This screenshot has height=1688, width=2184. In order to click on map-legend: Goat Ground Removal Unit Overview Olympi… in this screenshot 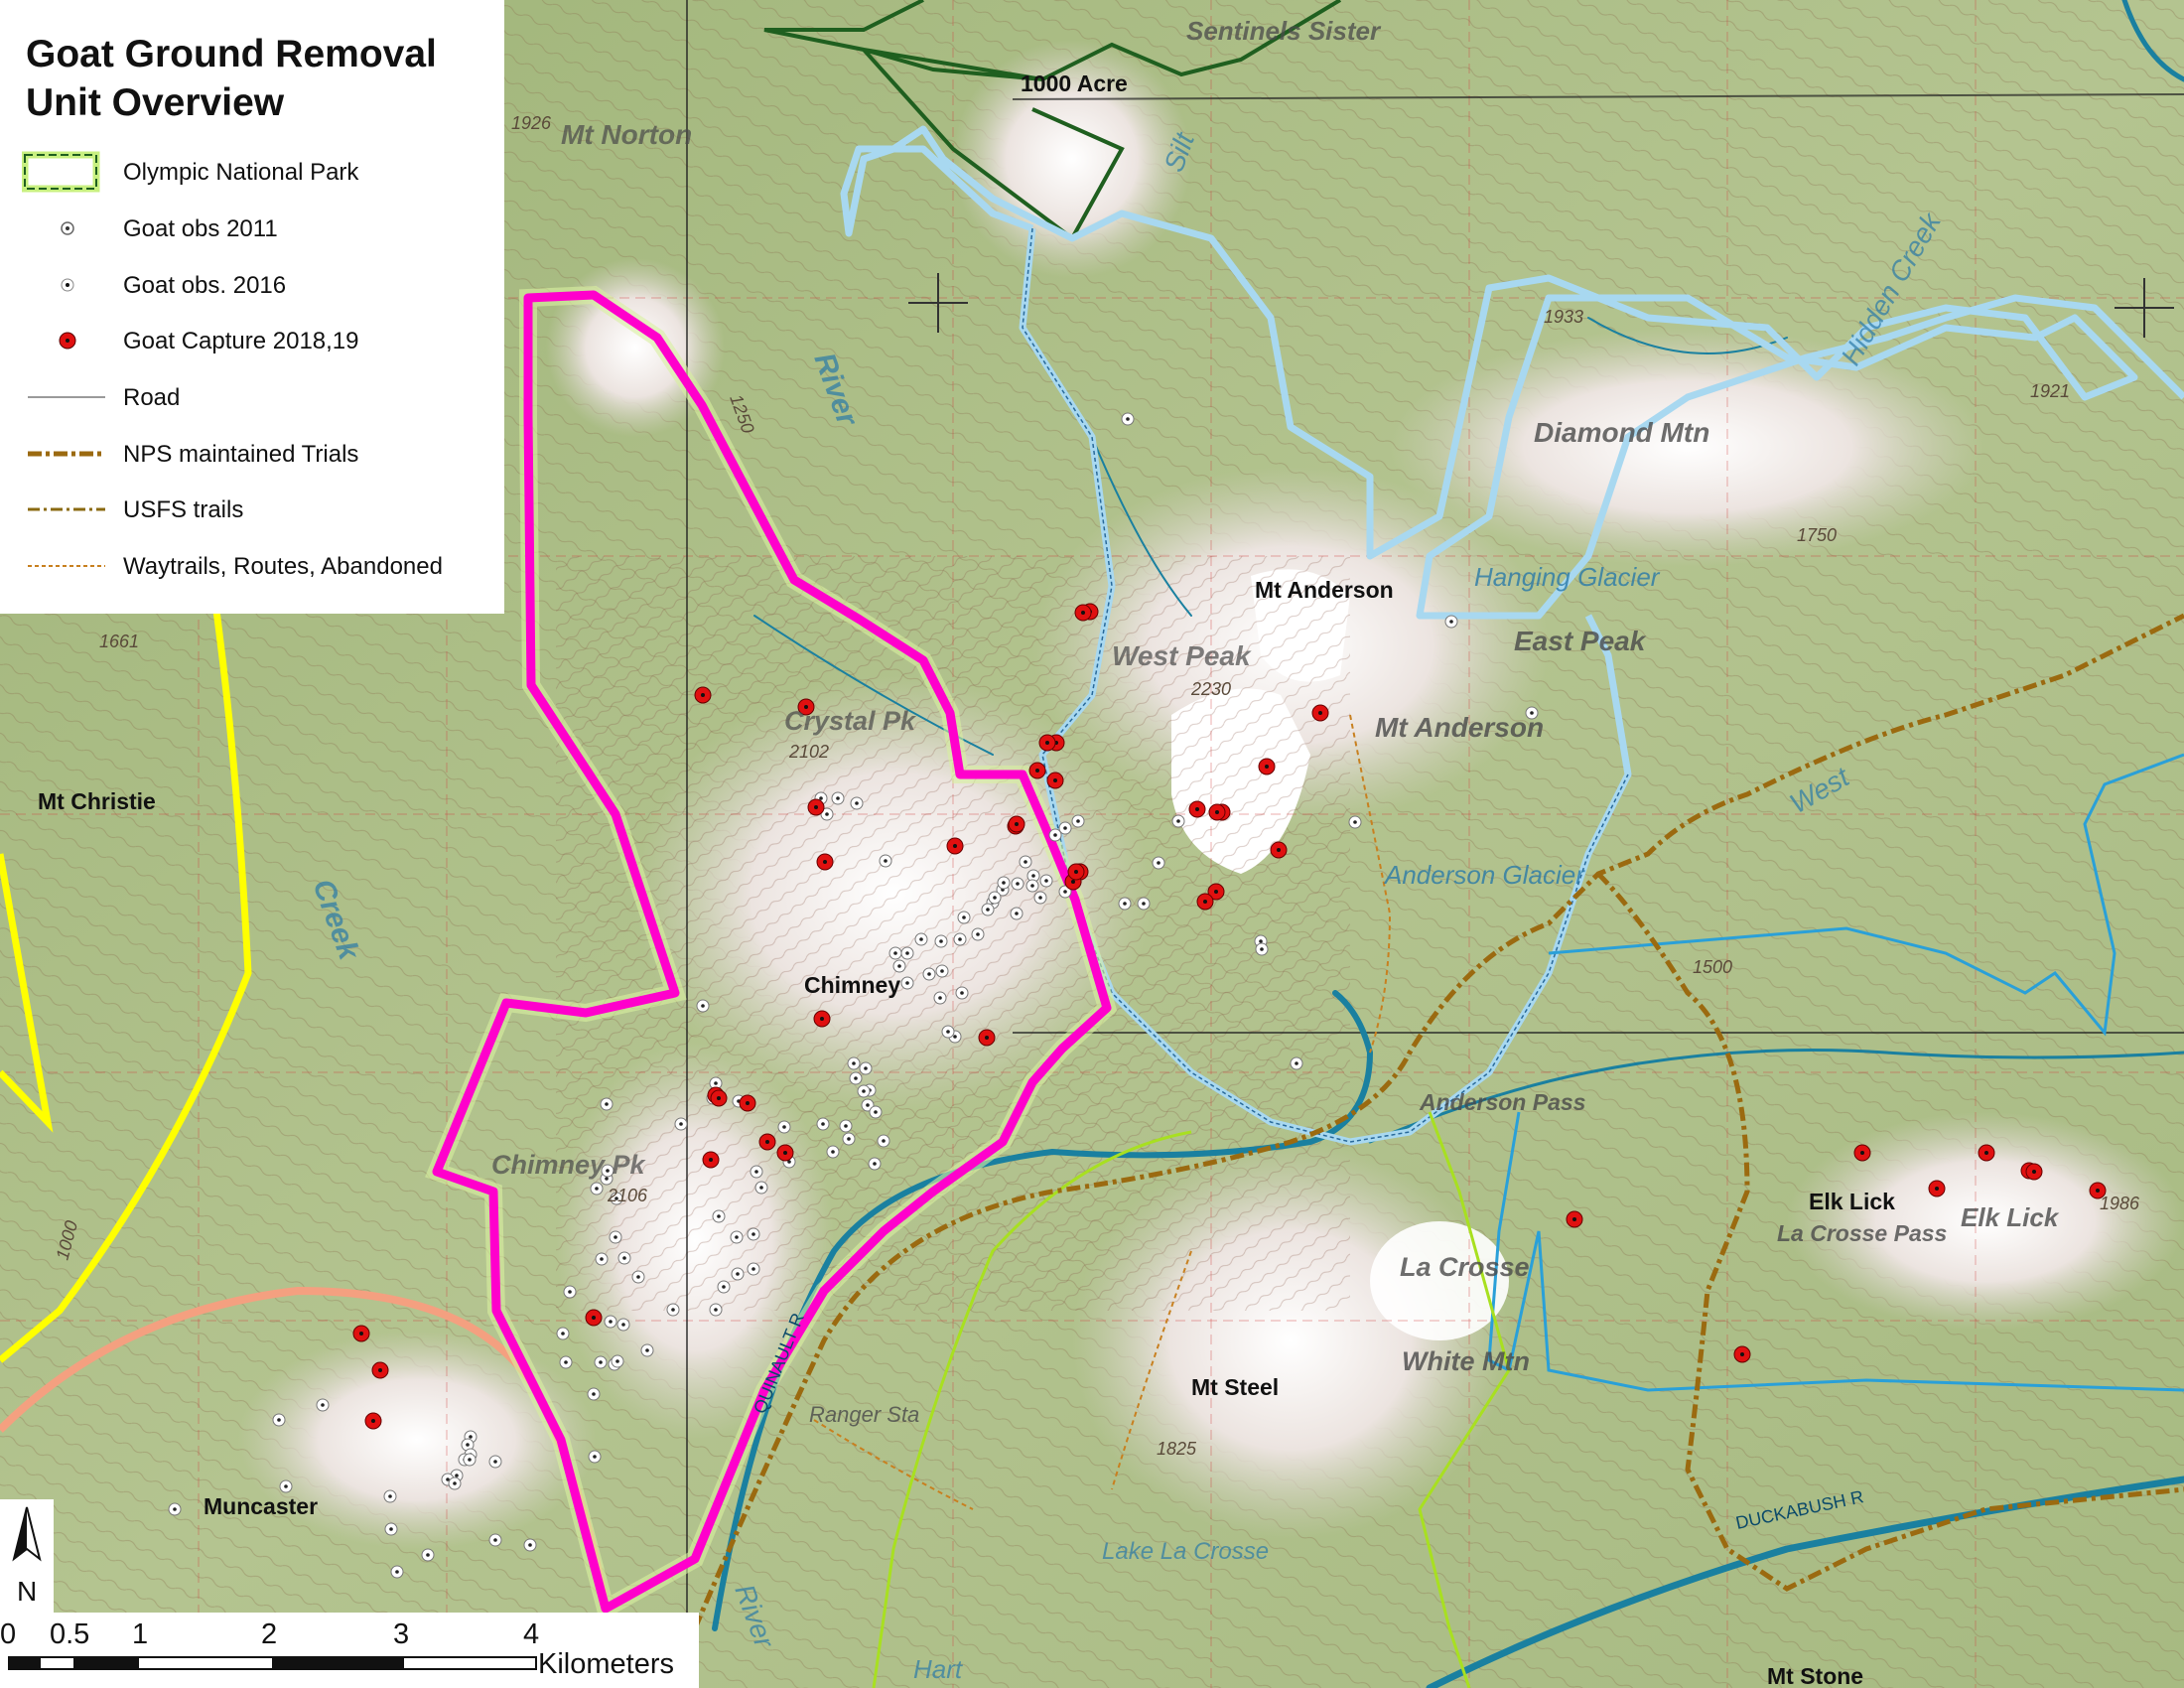, I will do `click(252, 307)`.